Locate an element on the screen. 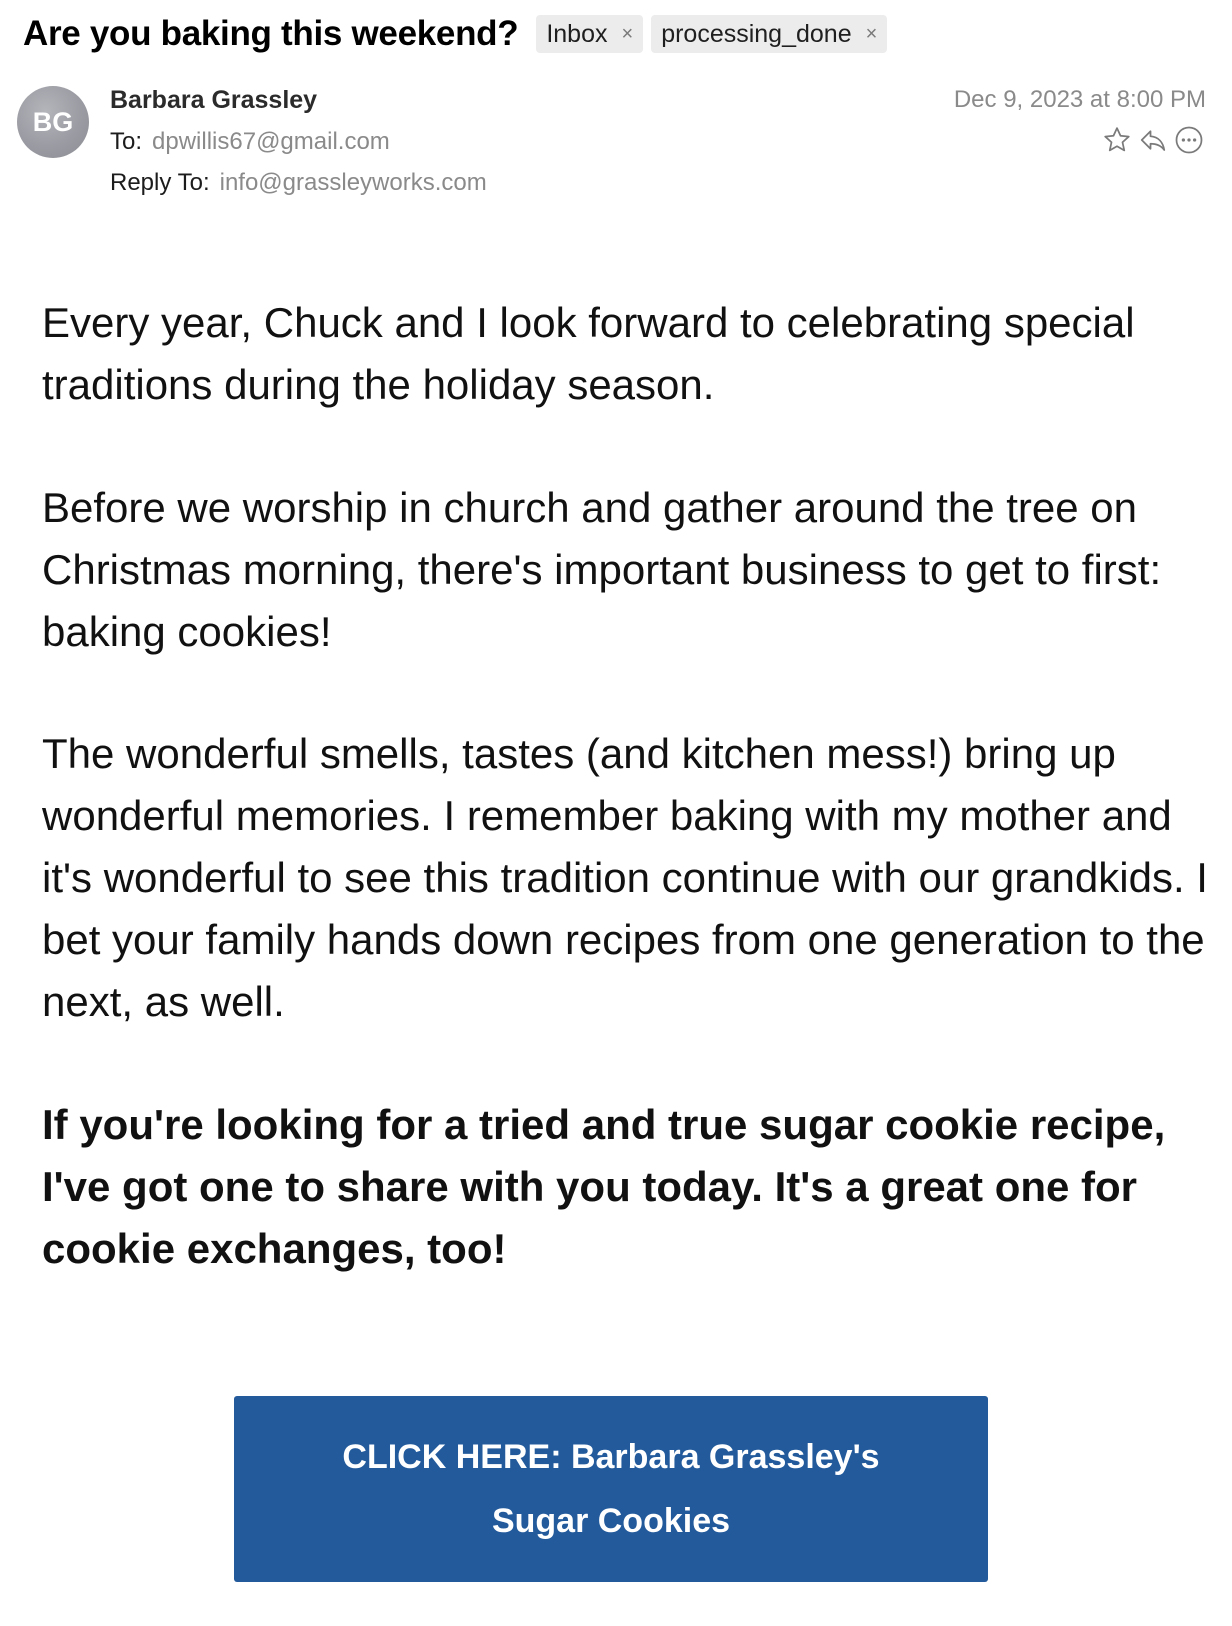  star-icon is located at coordinates (1117, 140).